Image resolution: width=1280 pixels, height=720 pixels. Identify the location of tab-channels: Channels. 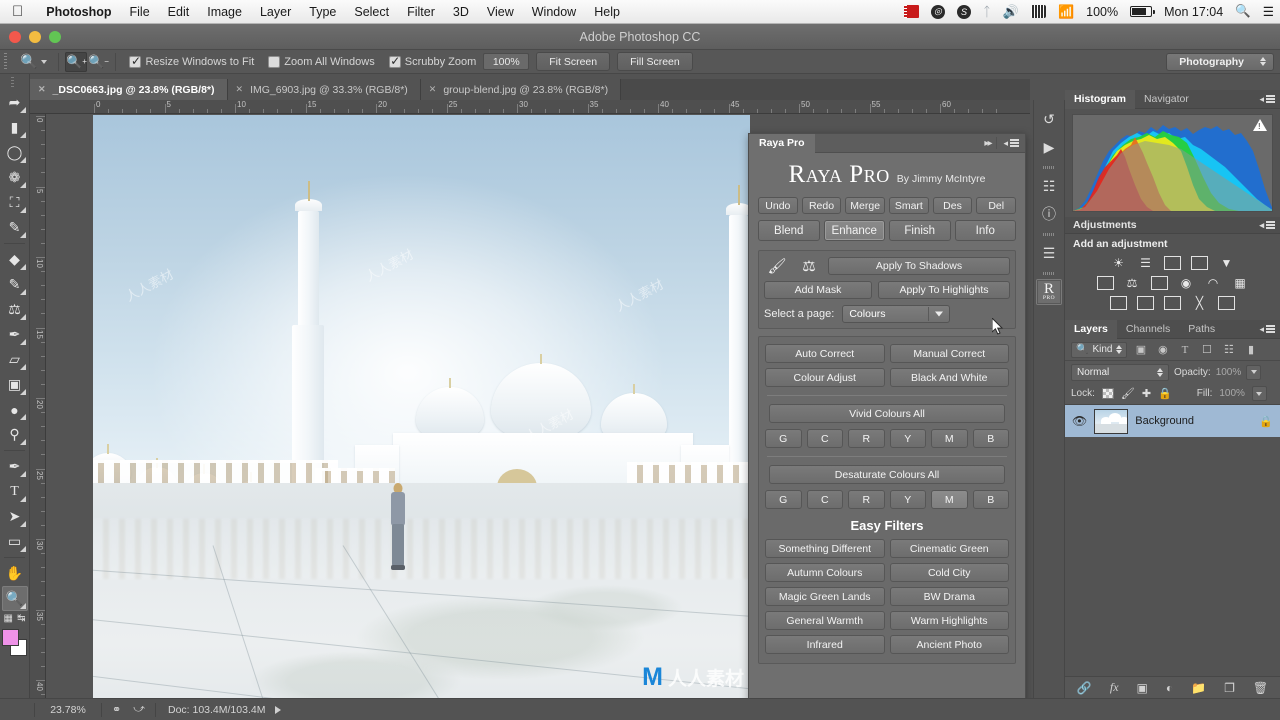
(1148, 329).